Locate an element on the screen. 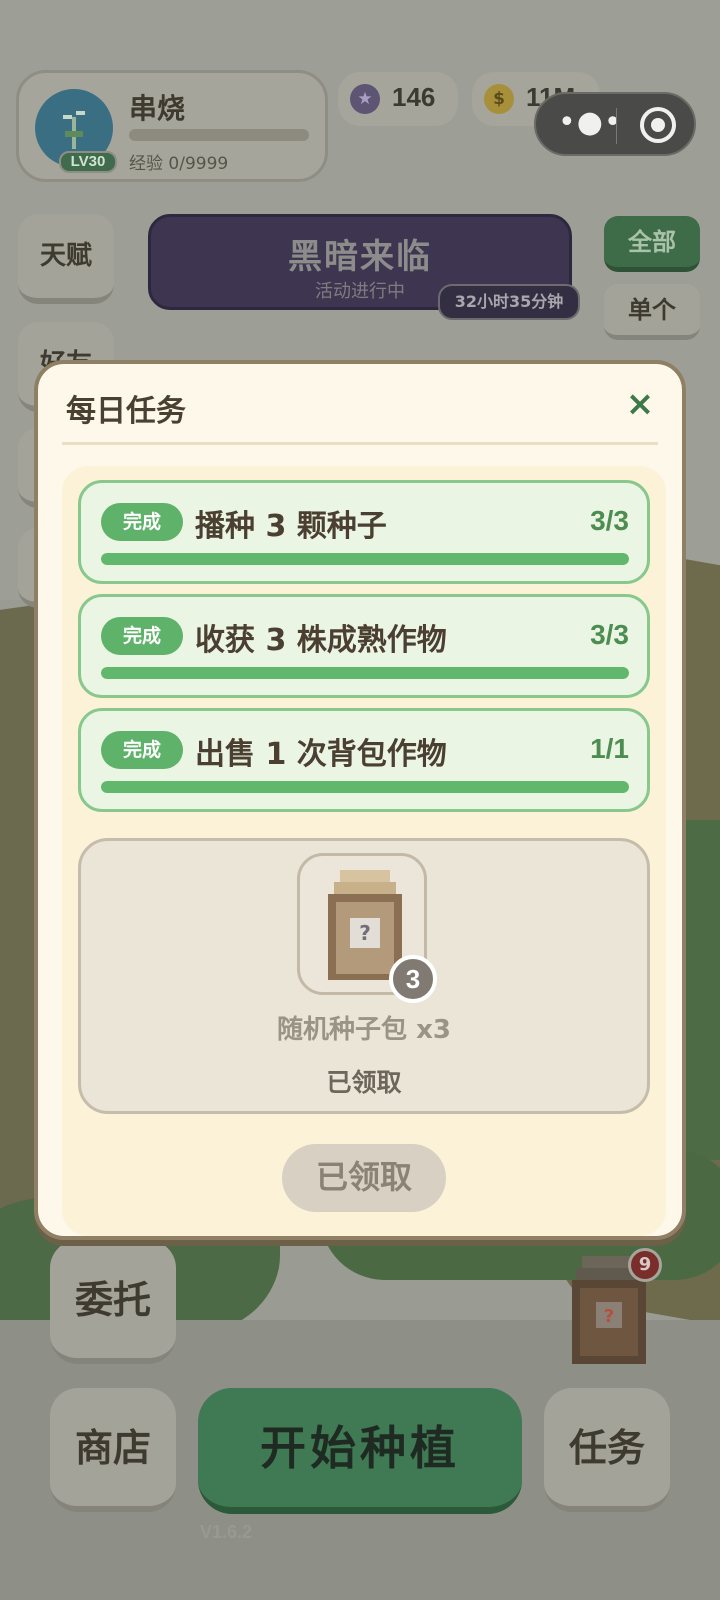 This screenshot has width=720, height=1600. miniprogram-capsule: •●• is located at coordinates (615, 124).